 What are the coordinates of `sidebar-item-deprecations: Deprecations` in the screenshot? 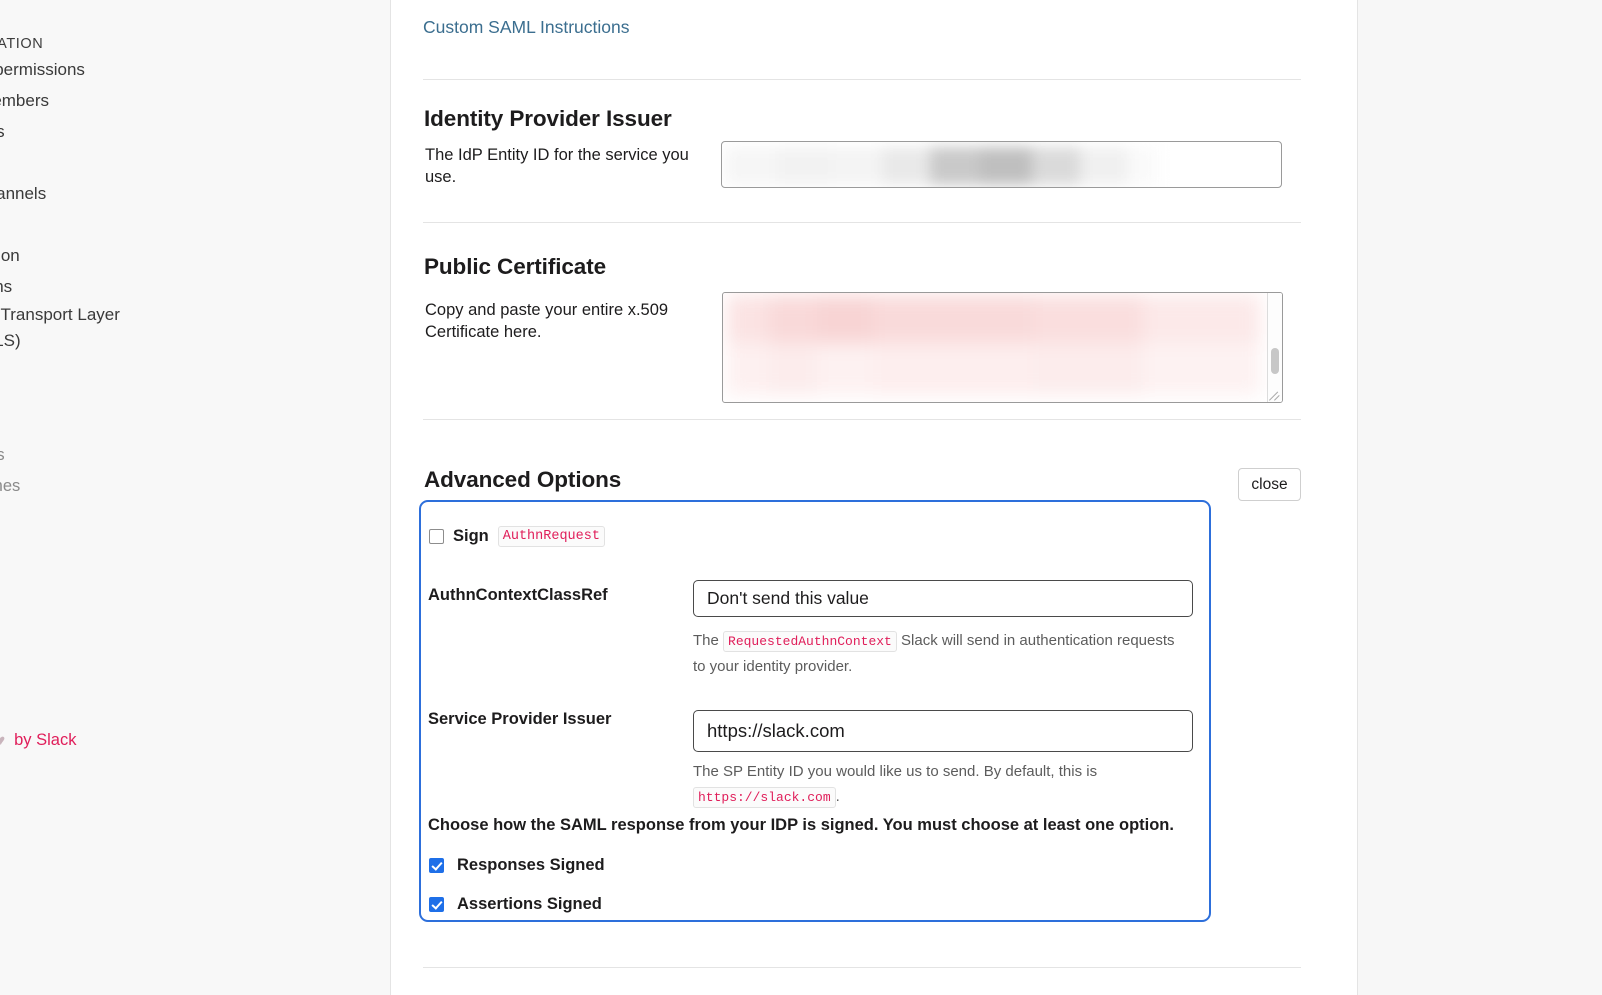 It's located at (191, 286).